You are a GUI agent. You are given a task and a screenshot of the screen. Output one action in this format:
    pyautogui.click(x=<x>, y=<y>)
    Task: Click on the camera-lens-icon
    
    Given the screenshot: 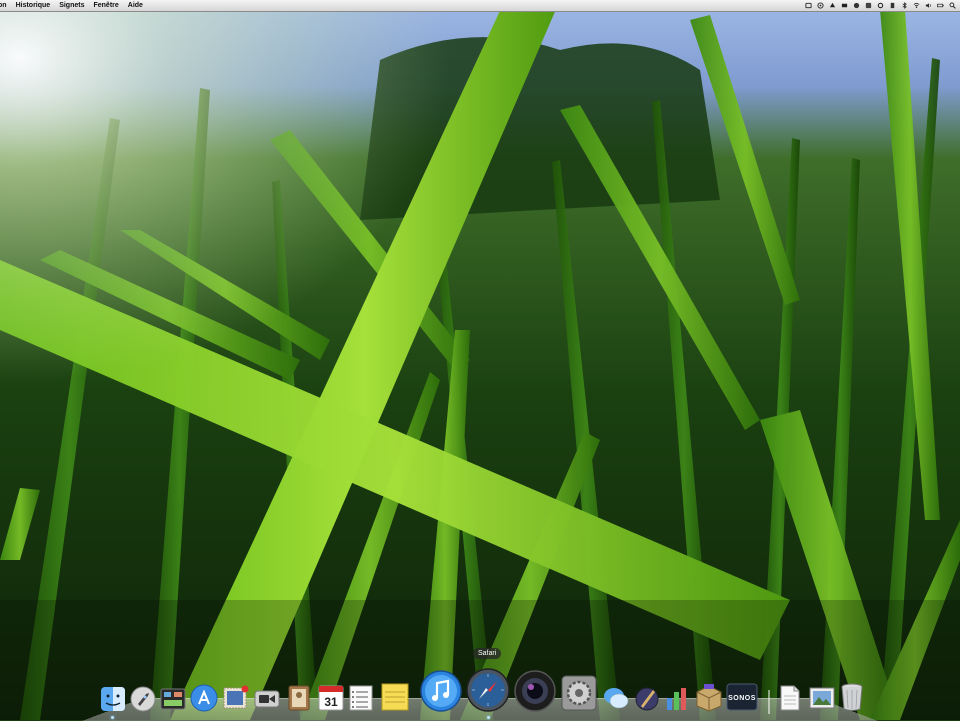 What is the action you would take?
    pyautogui.click(x=535, y=691)
    